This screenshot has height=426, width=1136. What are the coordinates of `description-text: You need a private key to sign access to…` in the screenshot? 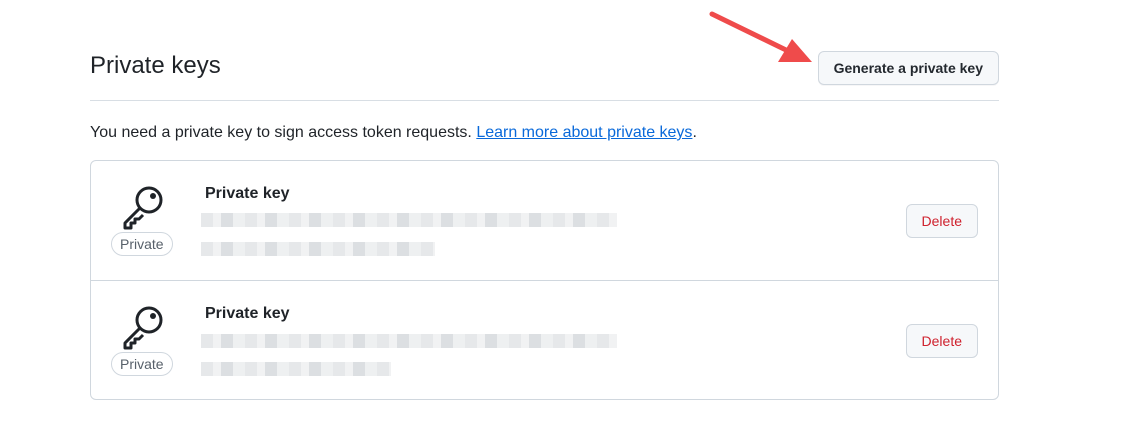 It's located at (283, 132).